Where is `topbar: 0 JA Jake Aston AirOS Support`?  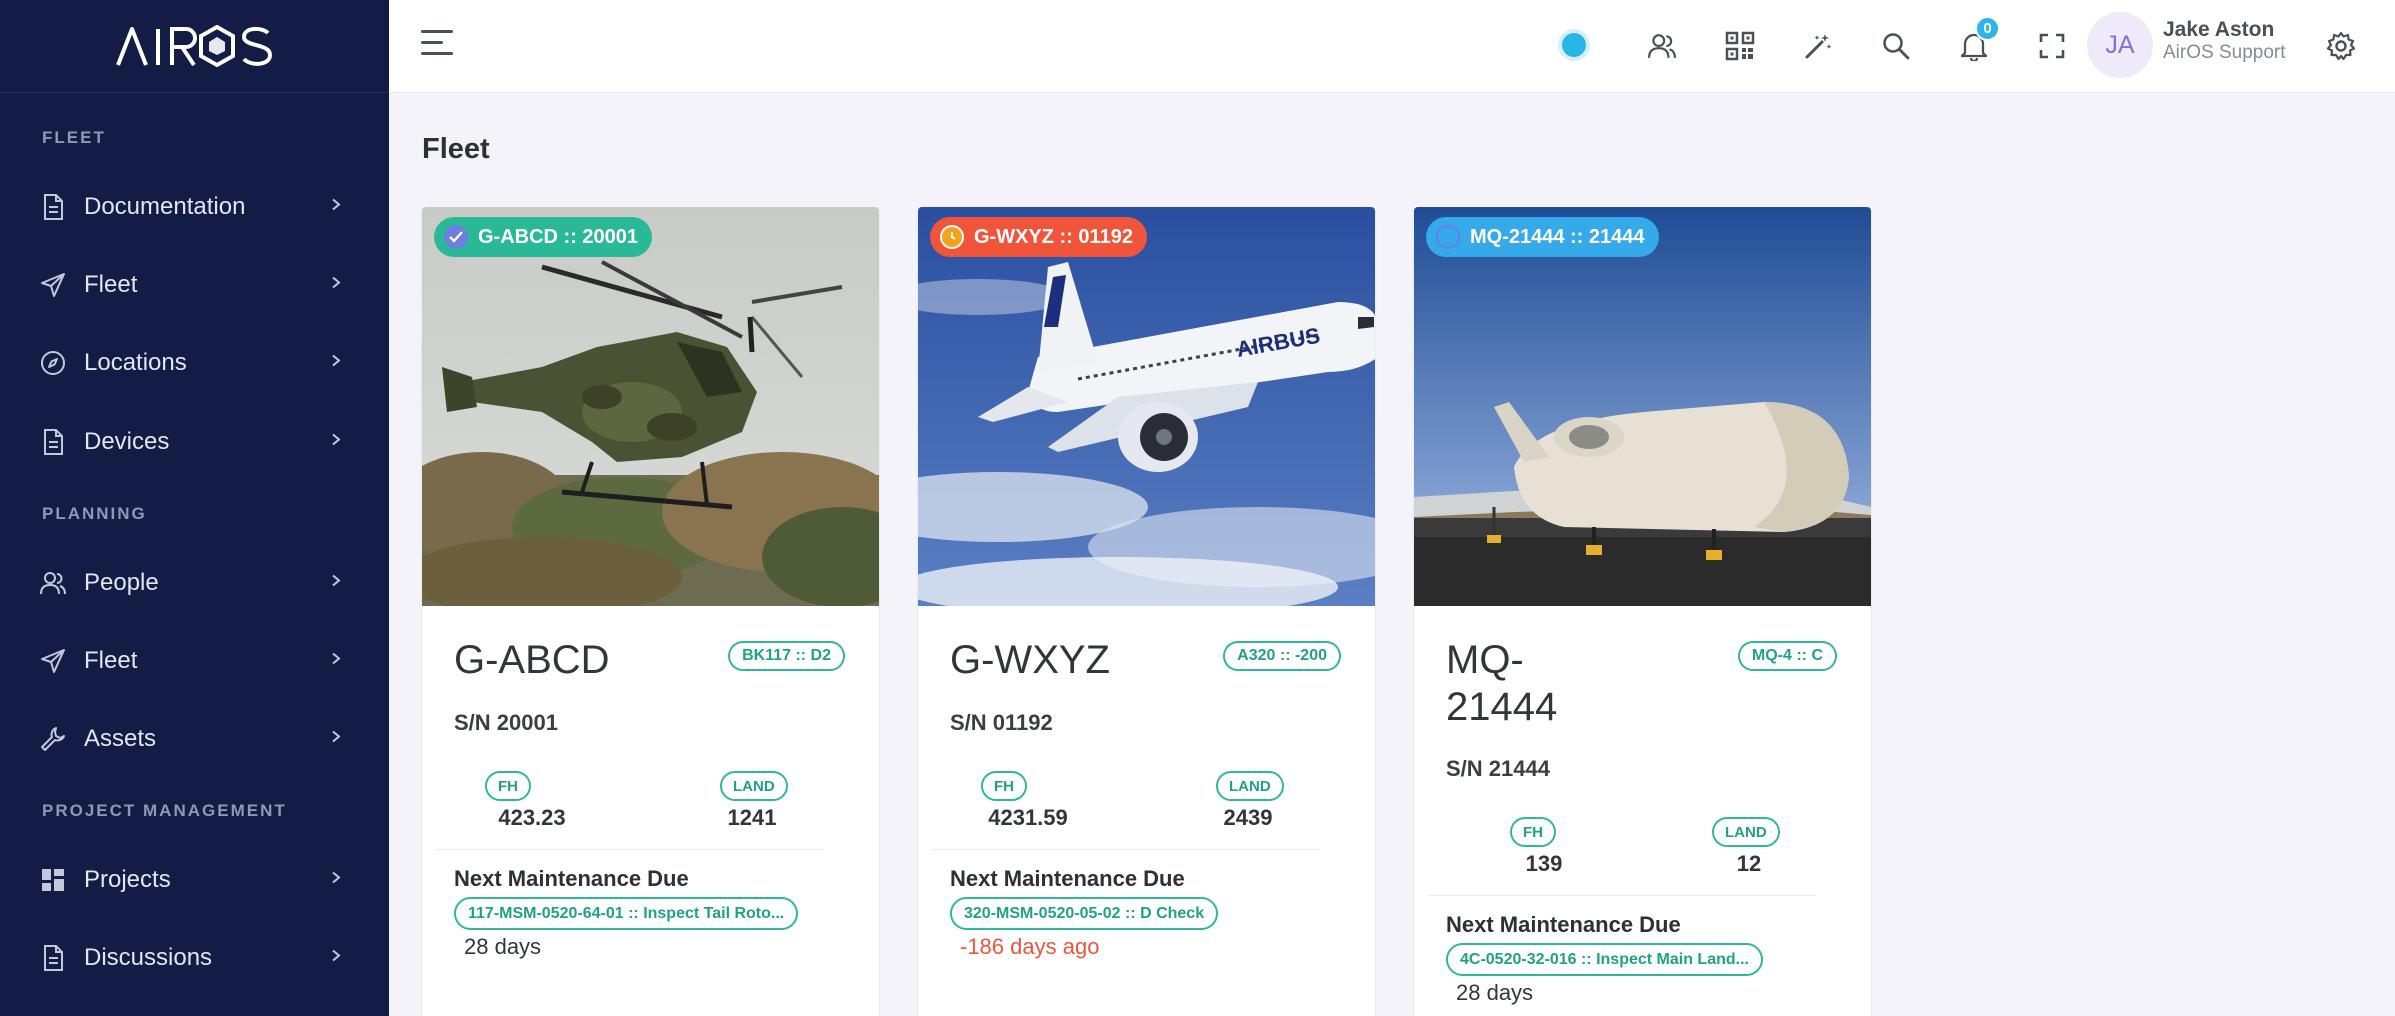 topbar: 0 JA Jake Aston AirOS Support is located at coordinates (1392, 46).